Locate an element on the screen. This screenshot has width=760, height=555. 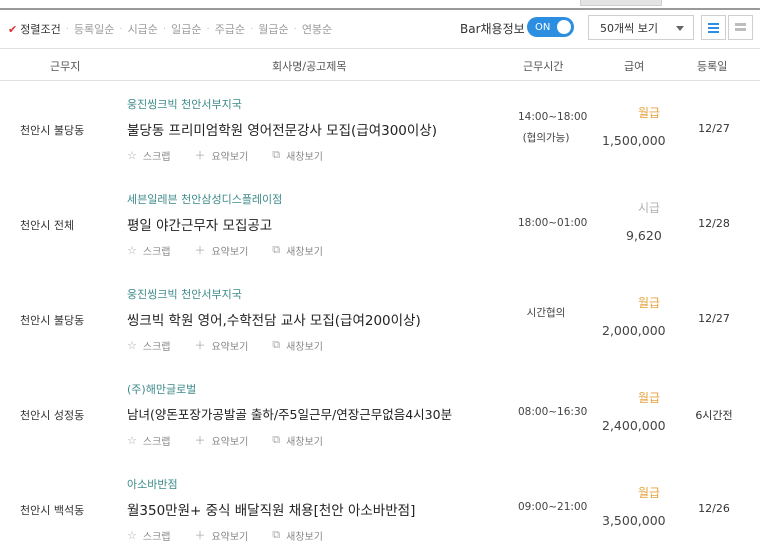
sort-option-weekly: 주급순 is located at coordinates (230, 29).